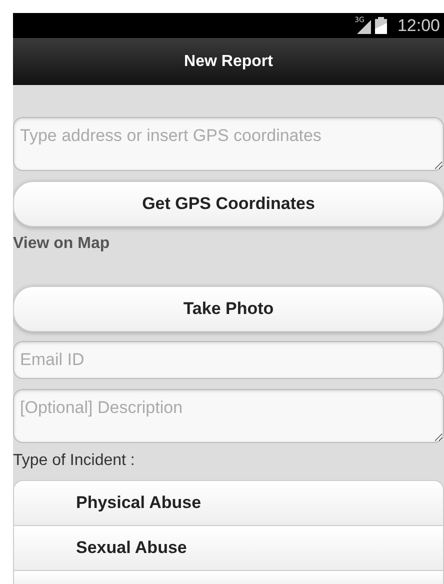  What do you see at coordinates (228, 204) in the screenshot?
I see `gps-button: Get GPS Coordinates` at bounding box center [228, 204].